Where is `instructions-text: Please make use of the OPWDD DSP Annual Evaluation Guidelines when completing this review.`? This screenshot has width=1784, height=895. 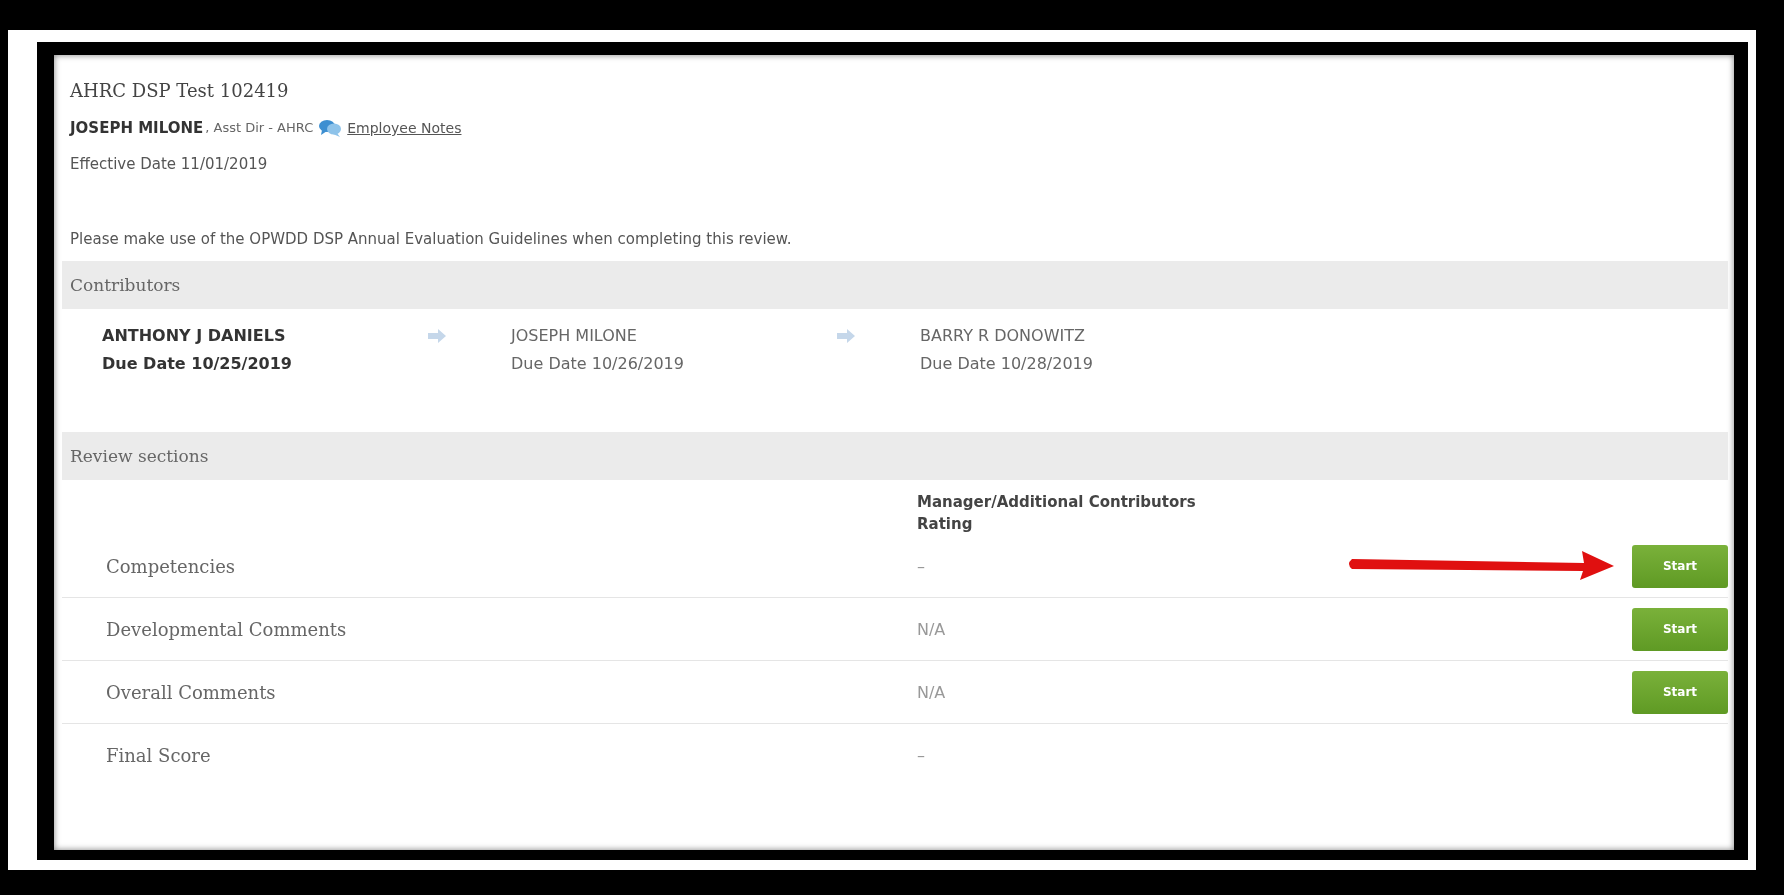
instructions-text: Please make use of the OPWDD DSP Annual Evaluation Guidelines when completing this review. is located at coordinates (431, 239).